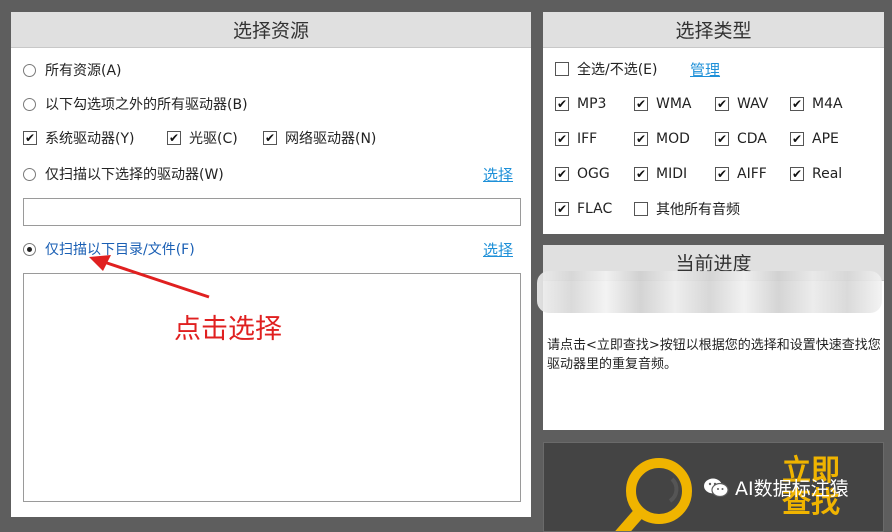  I want to click on checkbox-optical-drives: 光驱(C), so click(202, 138).